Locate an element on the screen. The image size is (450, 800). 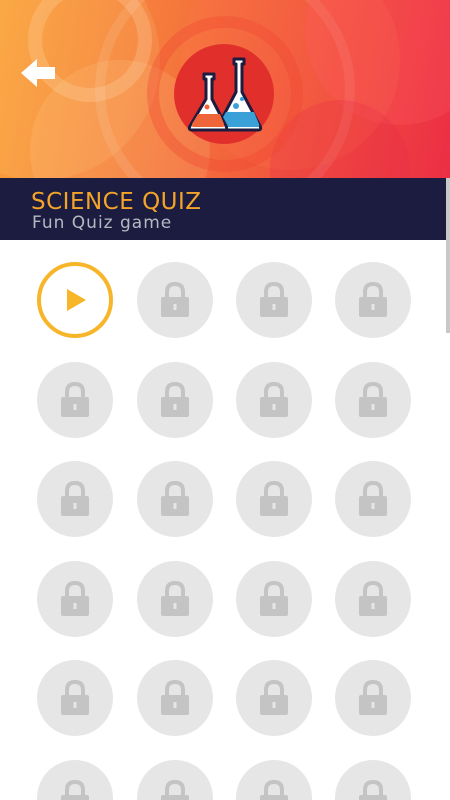
page-subtitle: Fun Quiz game is located at coordinates (102, 223).